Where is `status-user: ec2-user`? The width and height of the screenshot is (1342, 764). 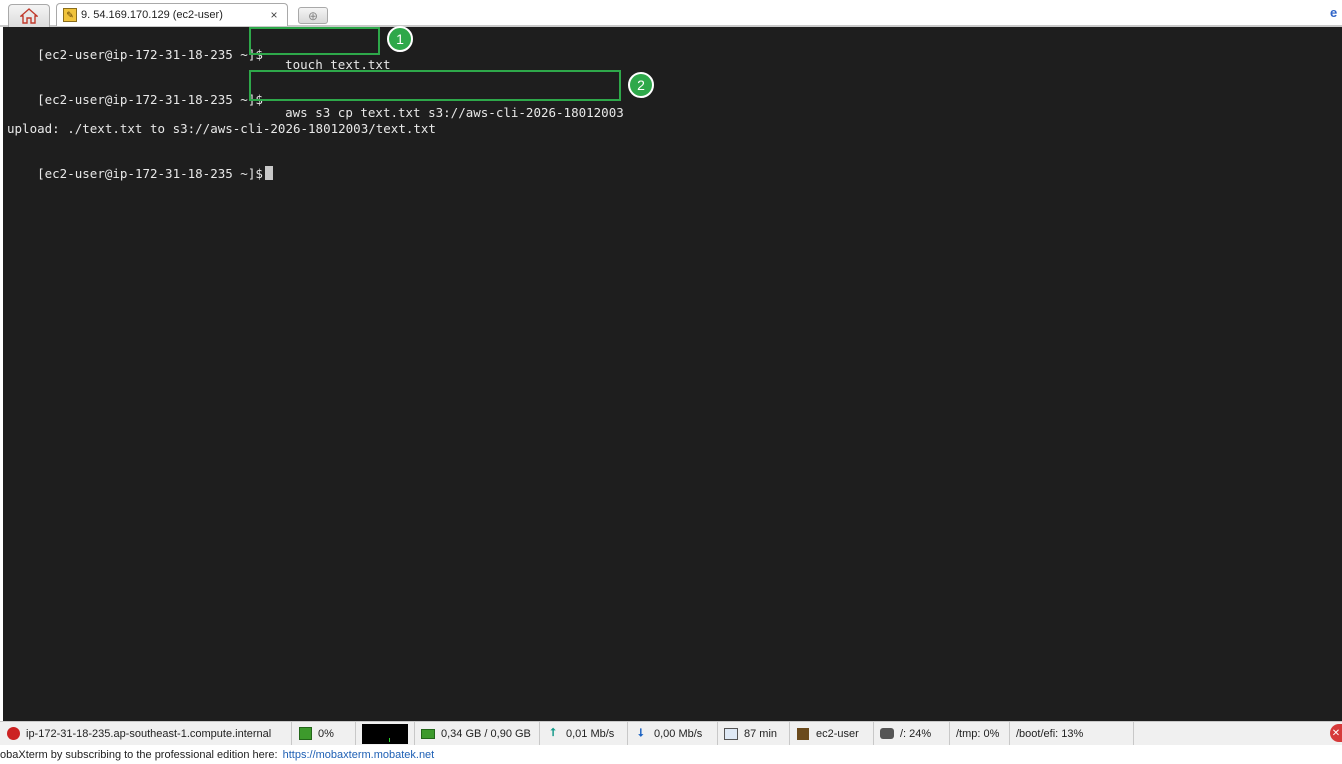 status-user: ec2-user is located at coordinates (832, 733).